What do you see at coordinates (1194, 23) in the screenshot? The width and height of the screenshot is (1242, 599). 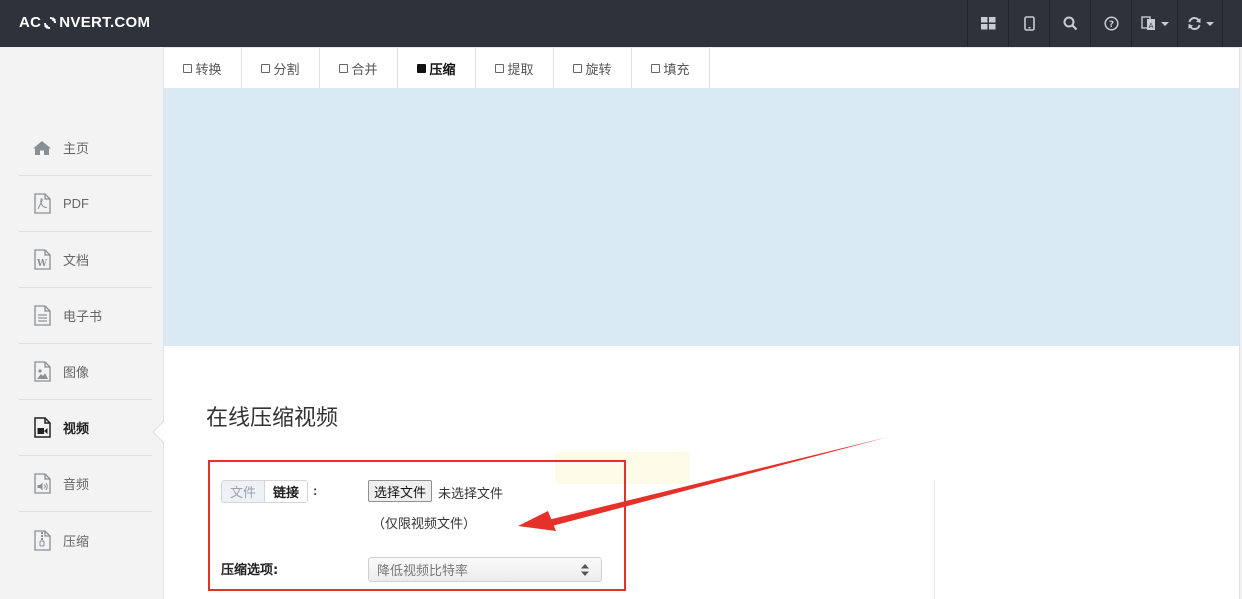 I see `refresh-icon` at bounding box center [1194, 23].